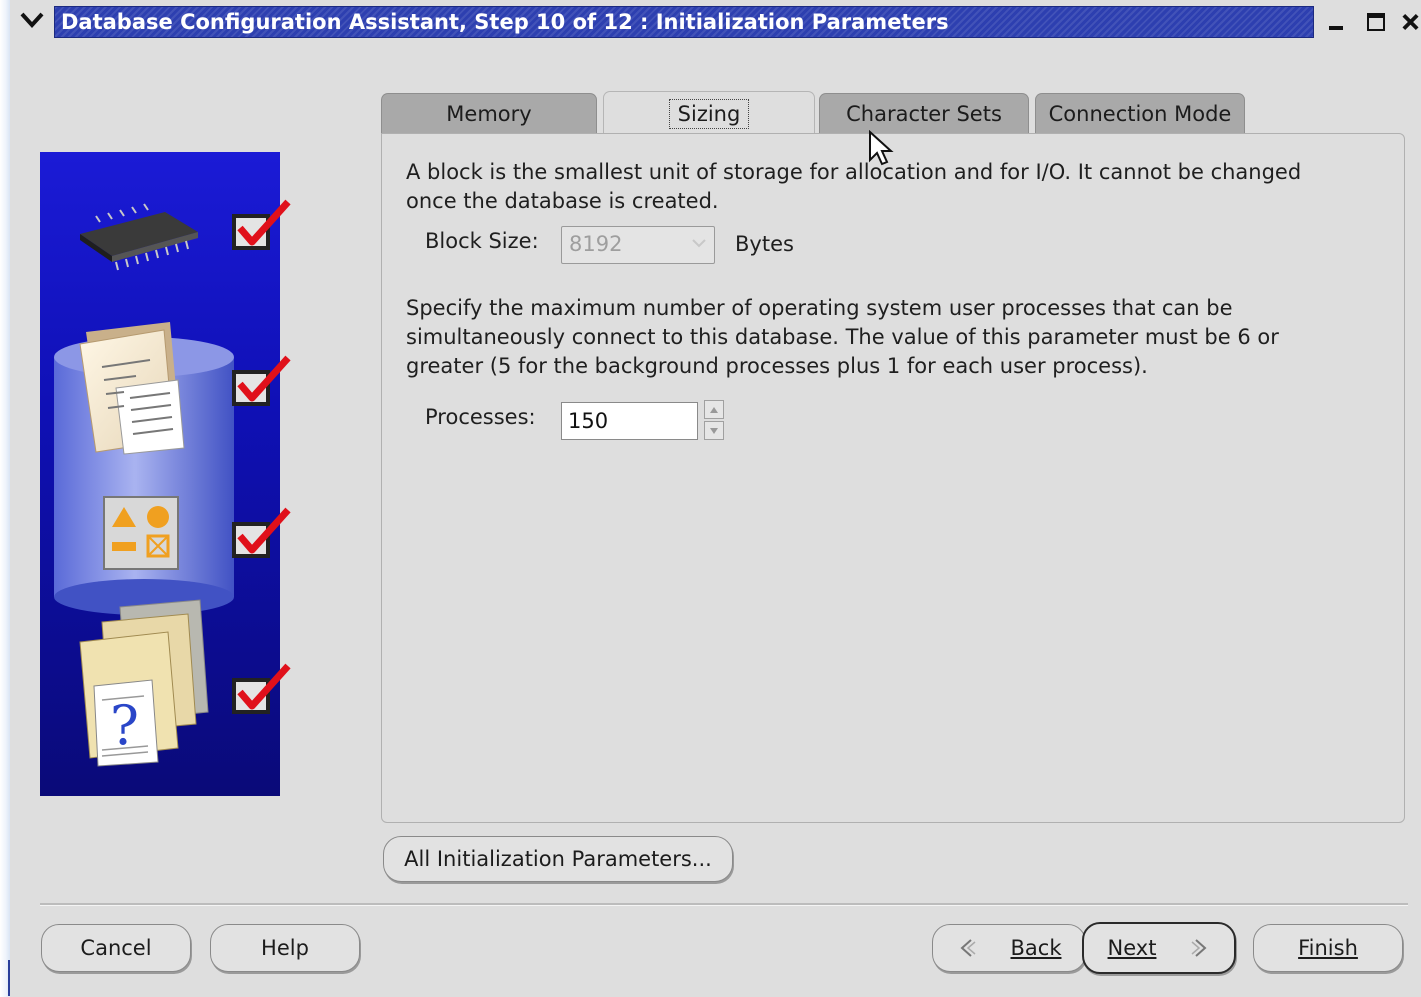  I want to click on processes-spinner, so click(715, 421).